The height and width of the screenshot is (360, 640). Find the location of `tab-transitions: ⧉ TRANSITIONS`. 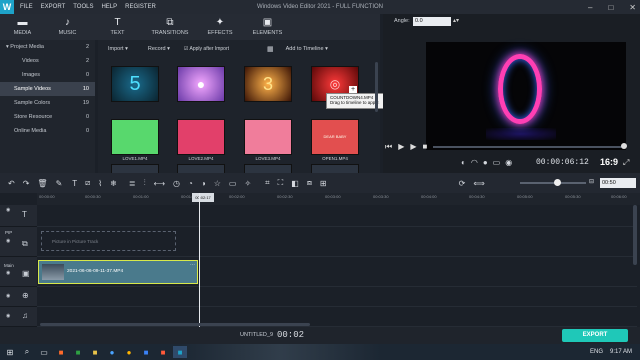

tab-transitions: ⧉ TRANSITIONS is located at coordinates (170, 27).